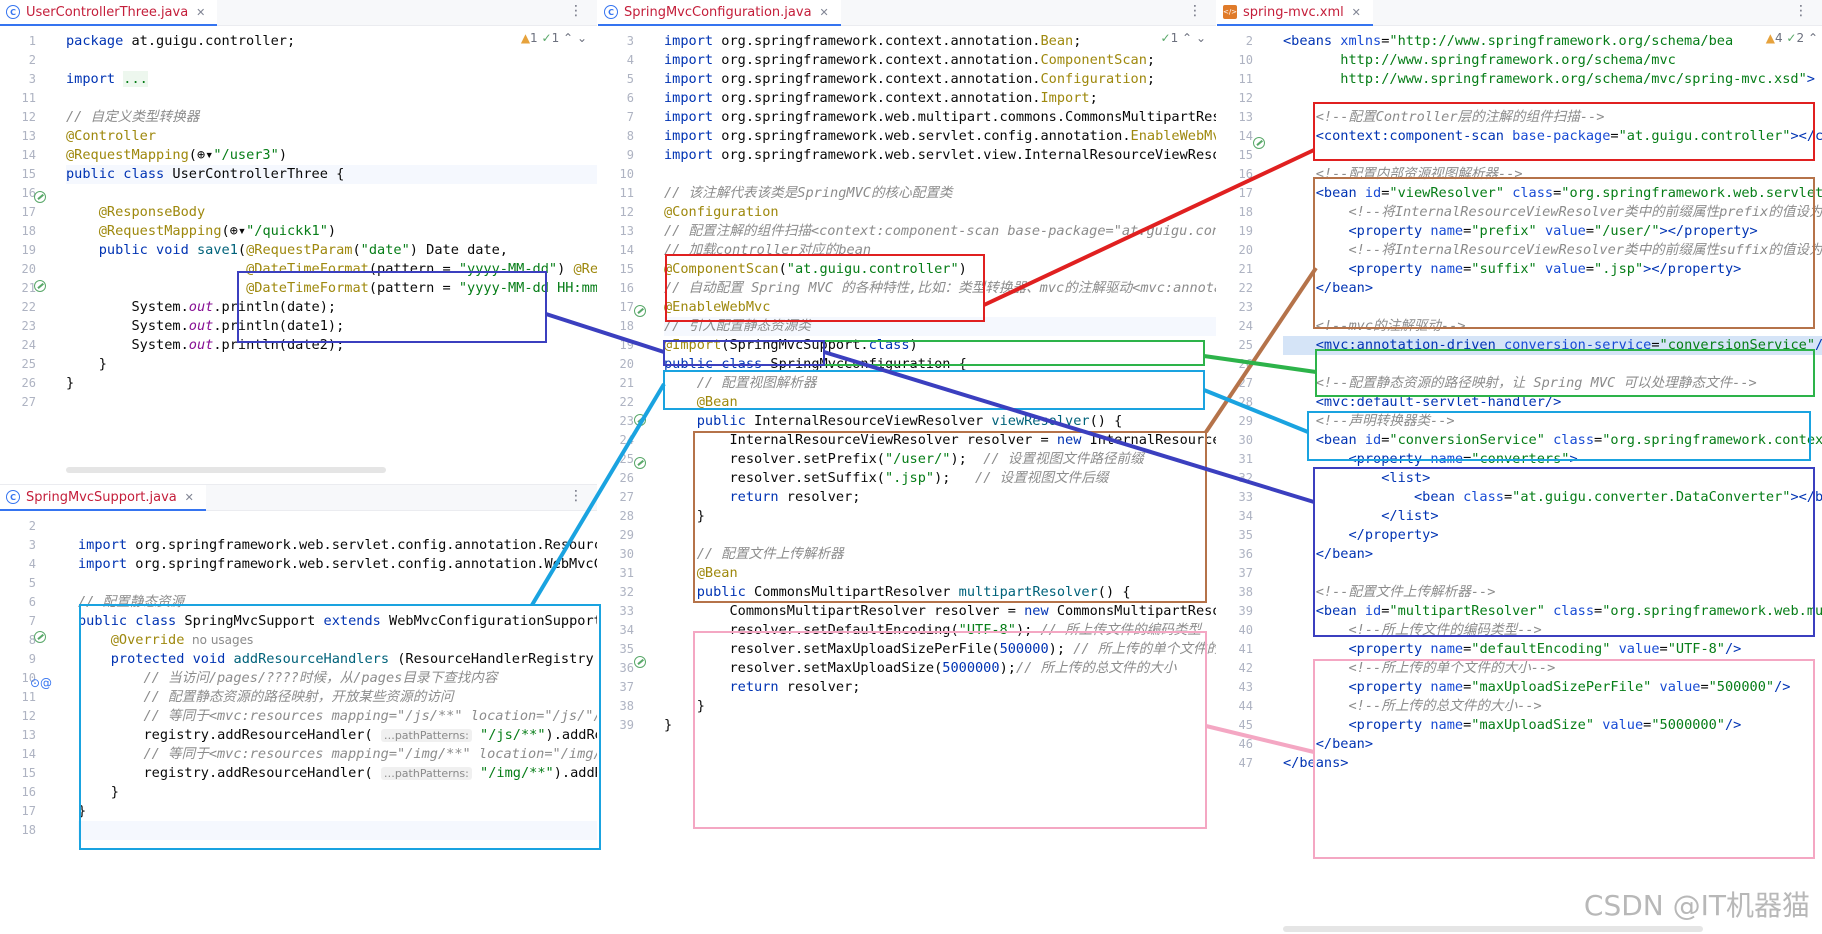 This screenshot has height=934, width=1822. I want to click on code-token: CommonsMultipartResolver resolver =, so click(844, 611).